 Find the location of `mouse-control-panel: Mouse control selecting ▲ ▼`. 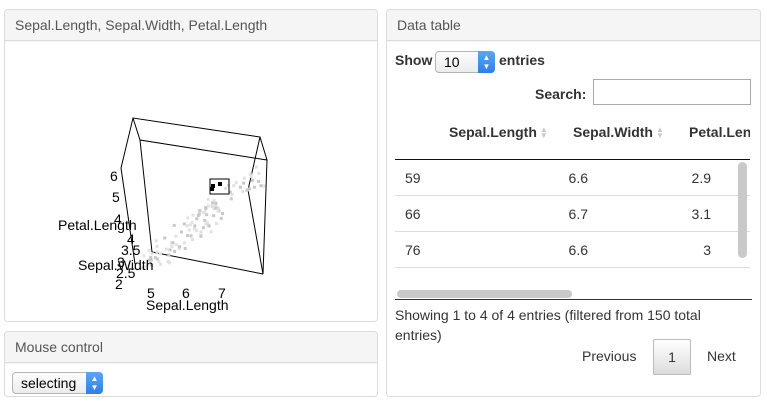

mouse-control-panel: Mouse control selecting ▲ ▼ is located at coordinates (191, 364).